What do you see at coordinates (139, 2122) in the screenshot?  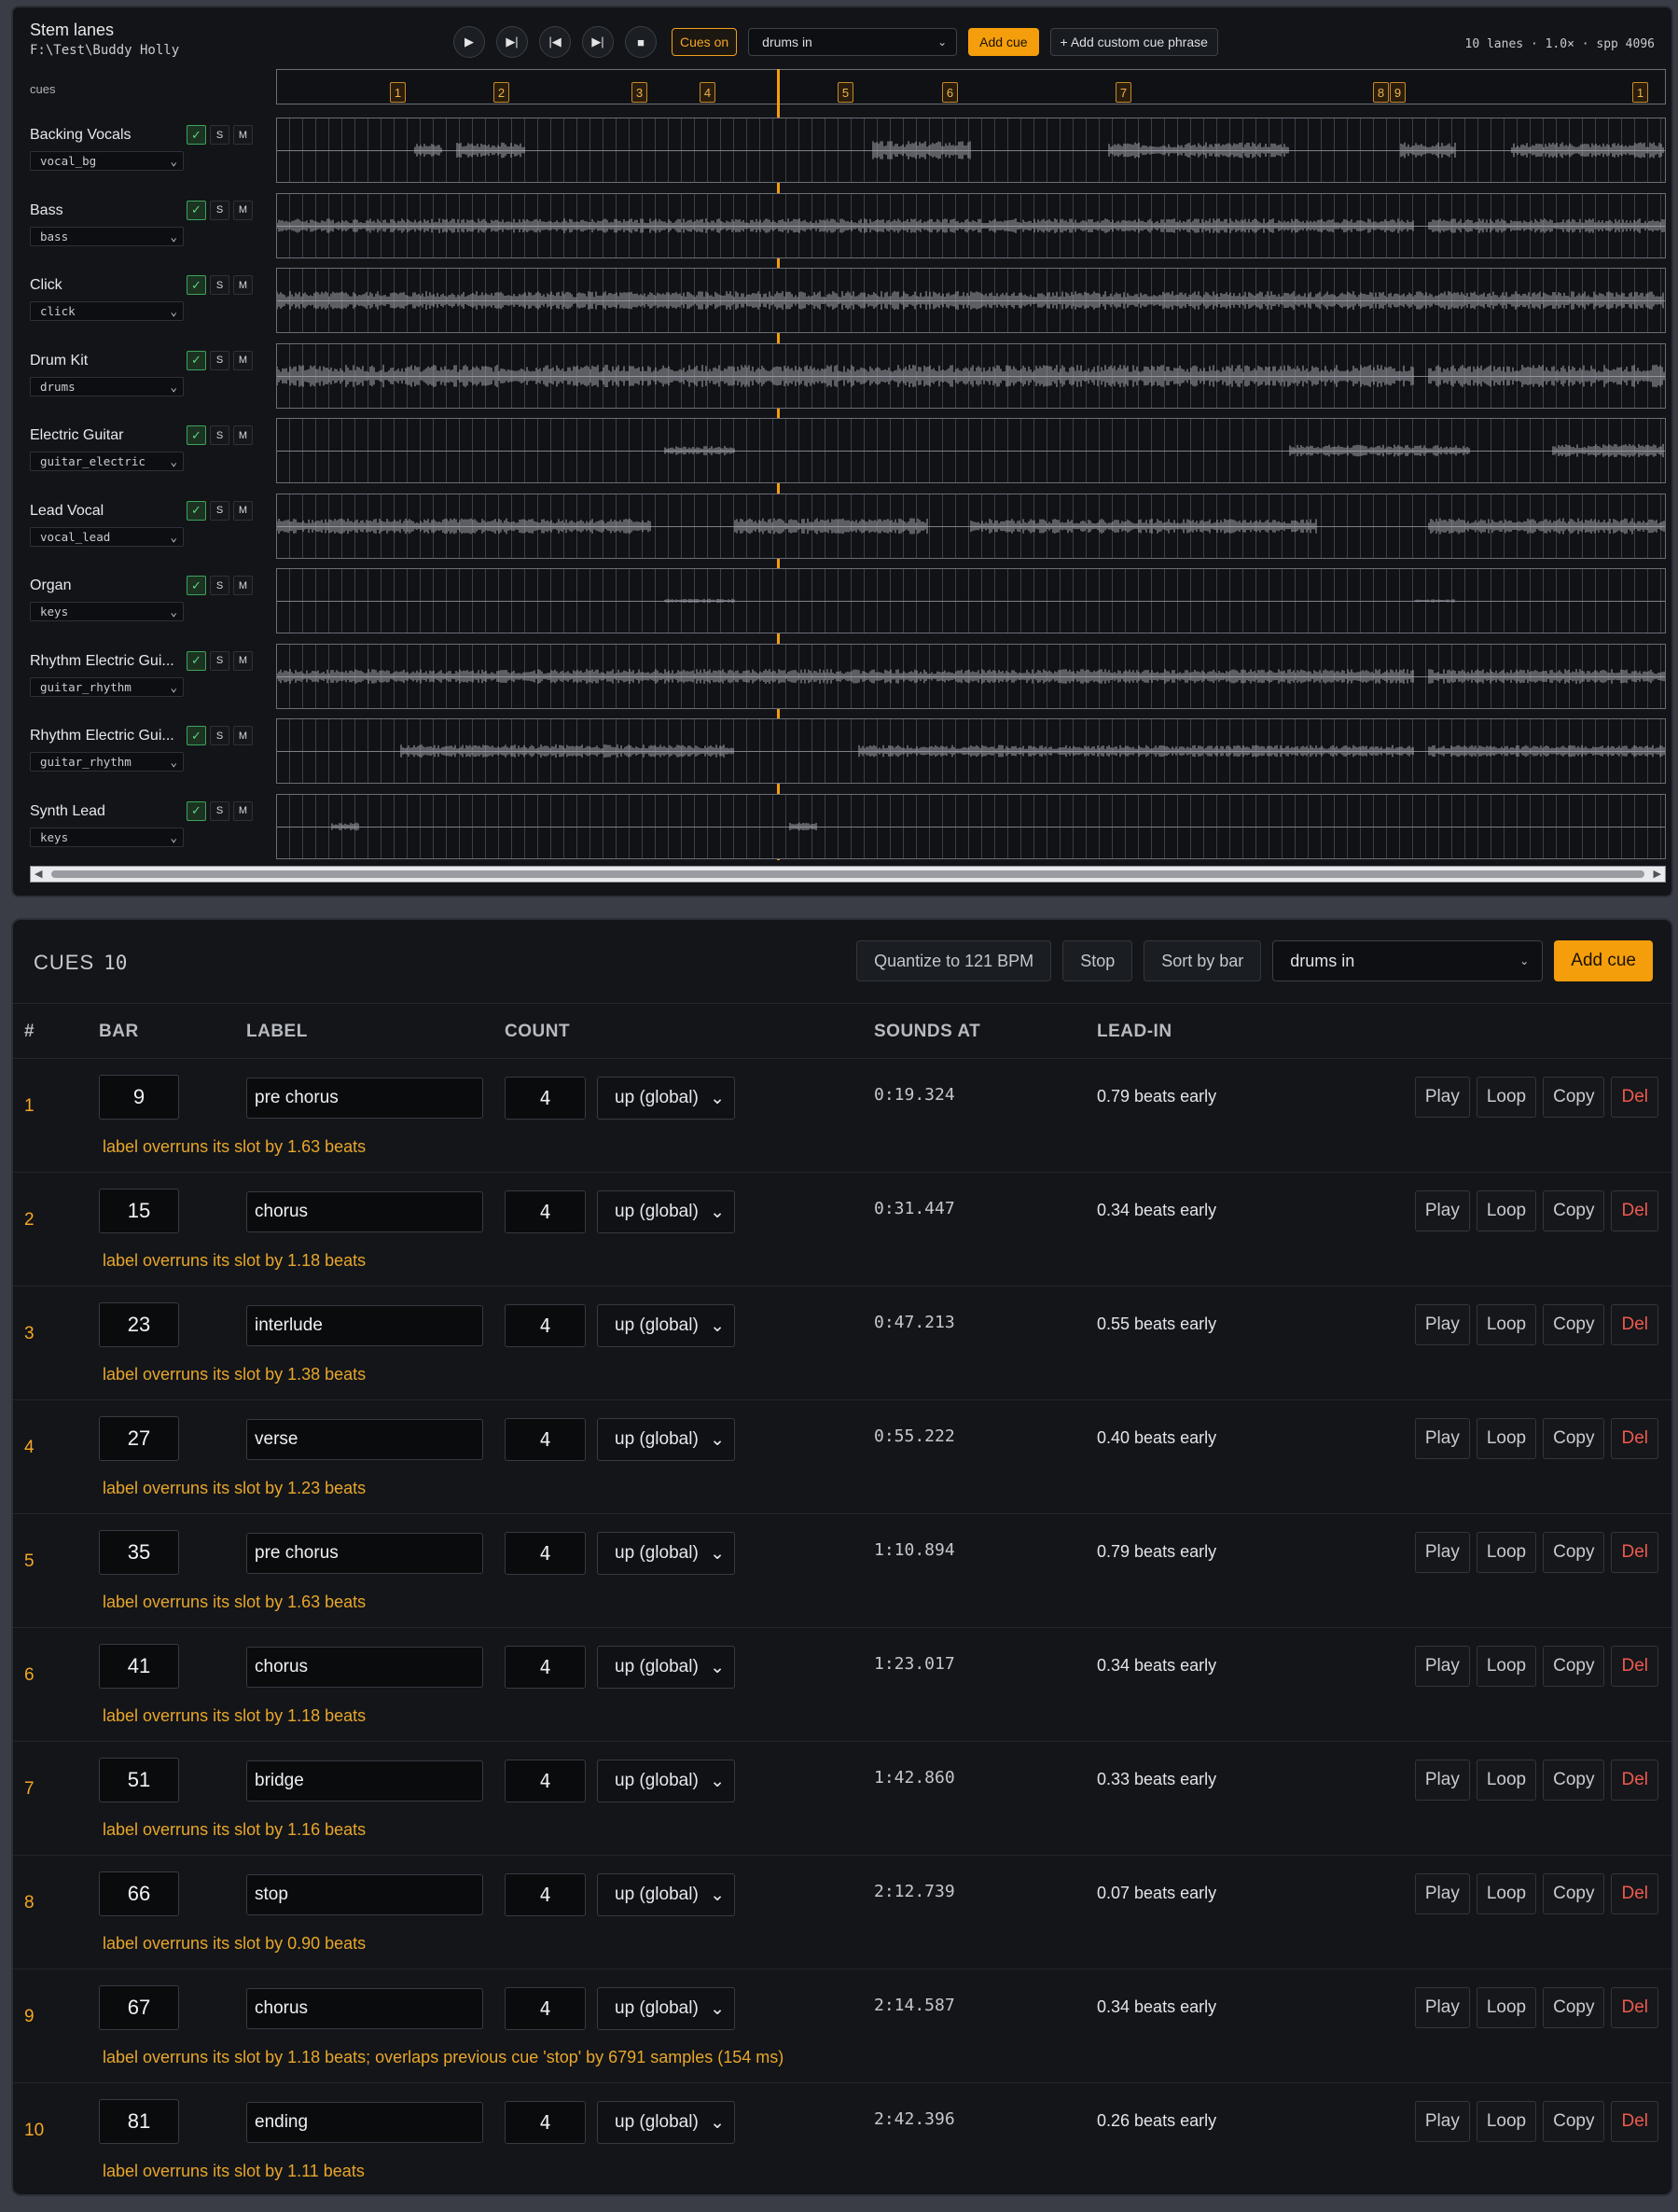 I see `bar-input: 81` at bounding box center [139, 2122].